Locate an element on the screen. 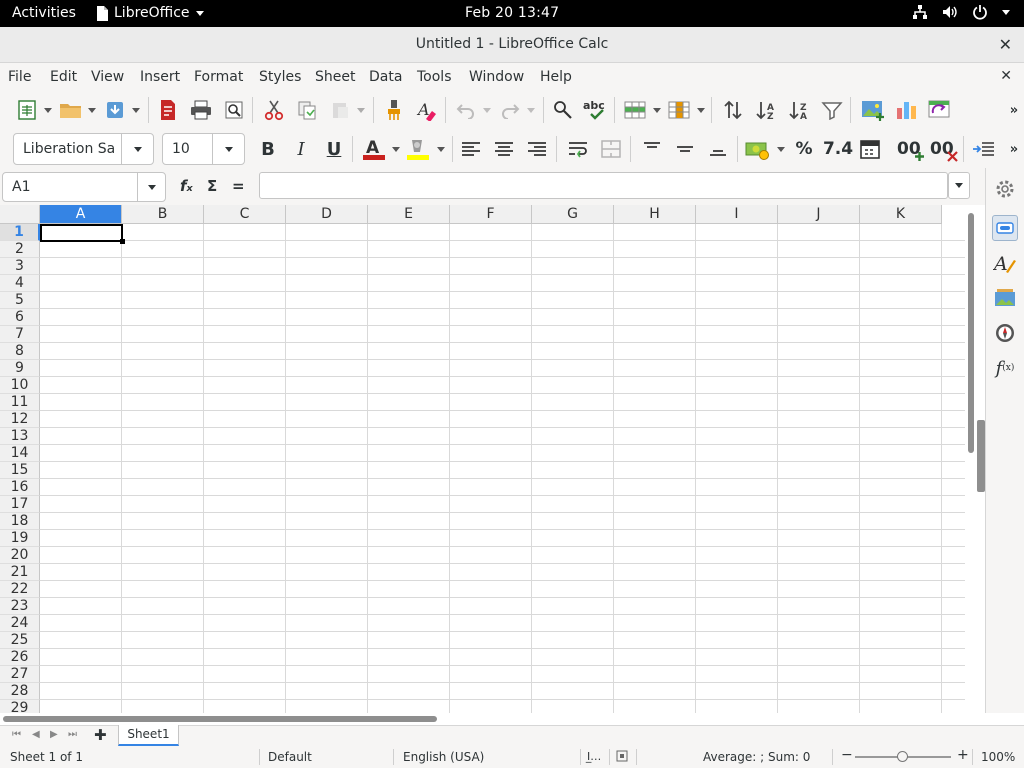  row-header: 23 is located at coordinates (20, 606).